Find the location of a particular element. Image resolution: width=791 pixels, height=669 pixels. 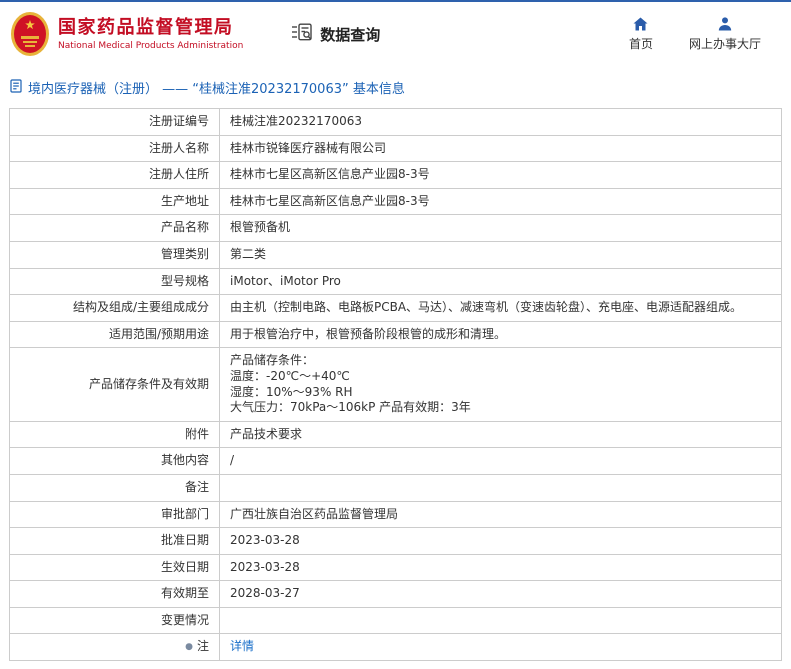

table-row: 适用范围/预期用途 用于根管治疗中，根管预备阶段根管的成形和清理。 is located at coordinates (395, 334).